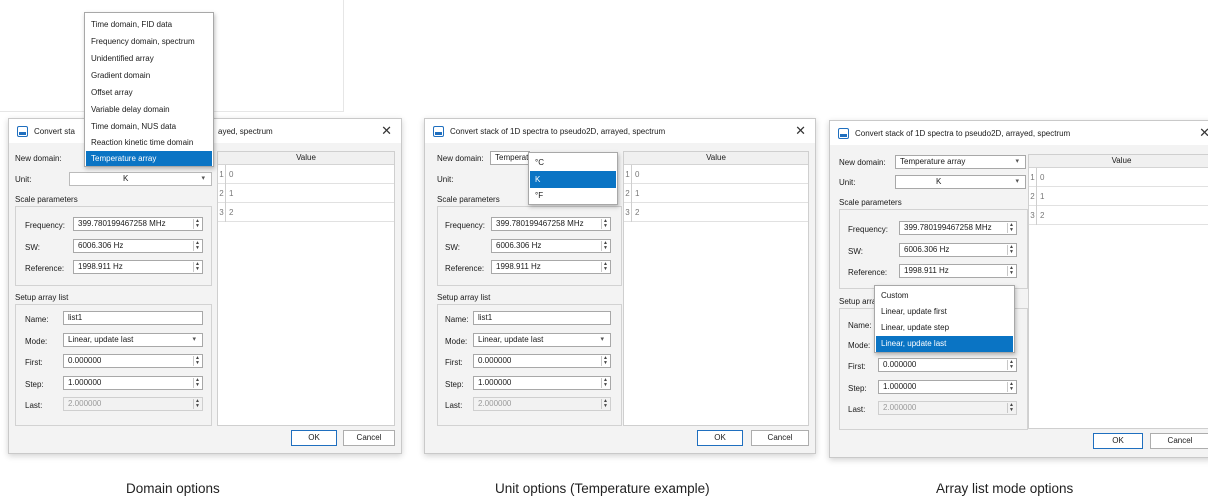  I want to click on domain-option: Reaction kinetic time domain, so click(149, 143).